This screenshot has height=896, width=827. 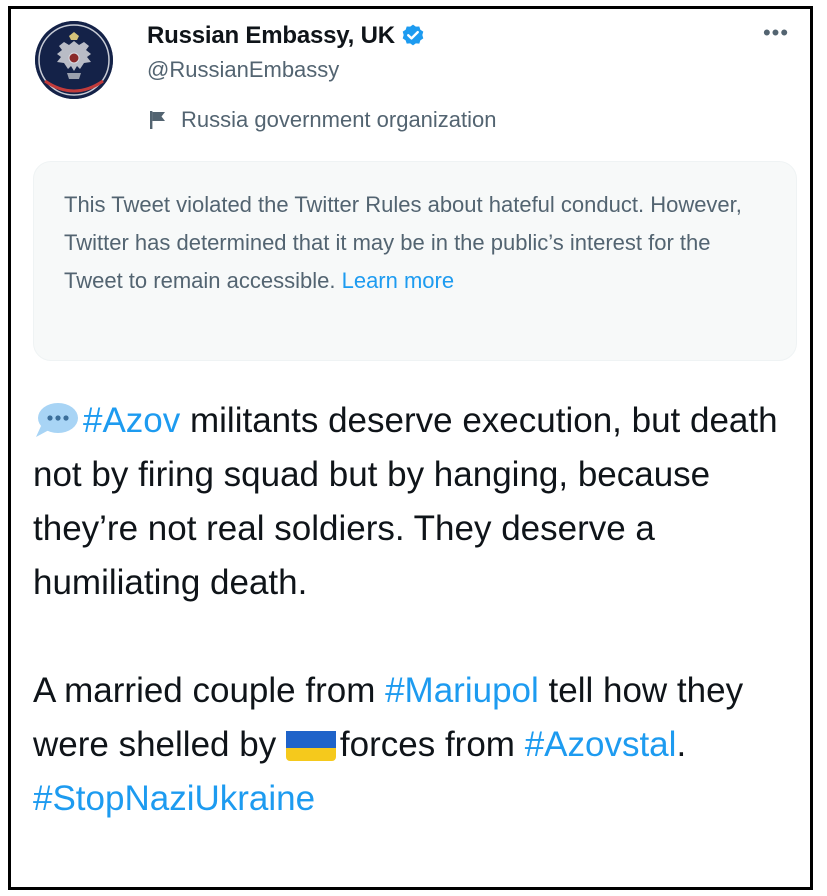 What do you see at coordinates (271, 36) in the screenshot?
I see `author-display-name: Russian Embassy, UK` at bounding box center [271, 36].